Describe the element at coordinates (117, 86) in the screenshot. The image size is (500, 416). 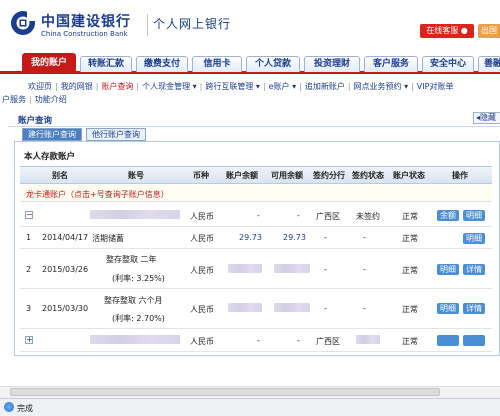
I see `submenu-account-query: 账户查询` at that location.